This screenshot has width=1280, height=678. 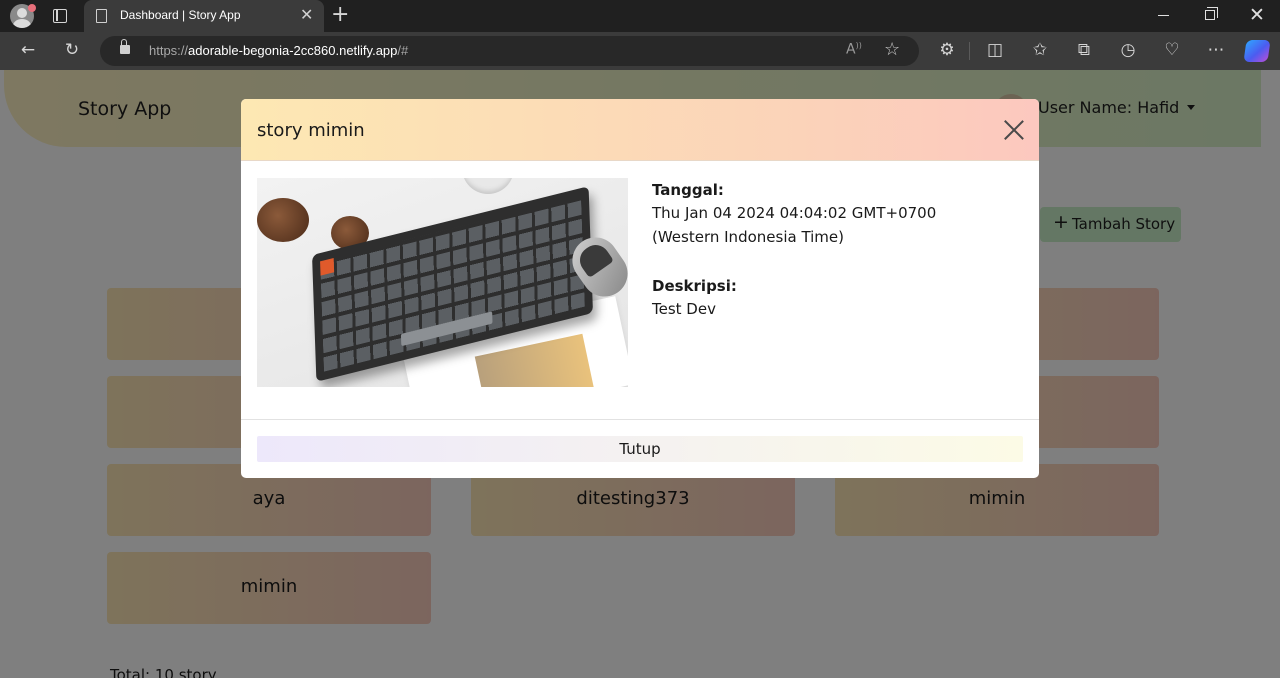 What do you see at coordinates (640, 130) in the screenshot?
I see `modal-header: story mimin` at bounding box center [640, 130].